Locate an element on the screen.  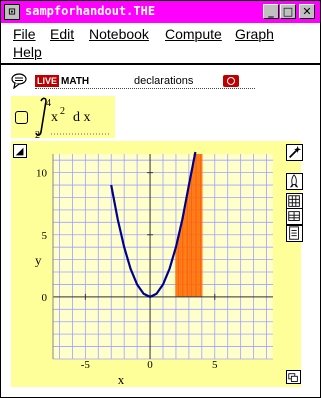
close-button: ✕ is located at coordinates (307, 11).